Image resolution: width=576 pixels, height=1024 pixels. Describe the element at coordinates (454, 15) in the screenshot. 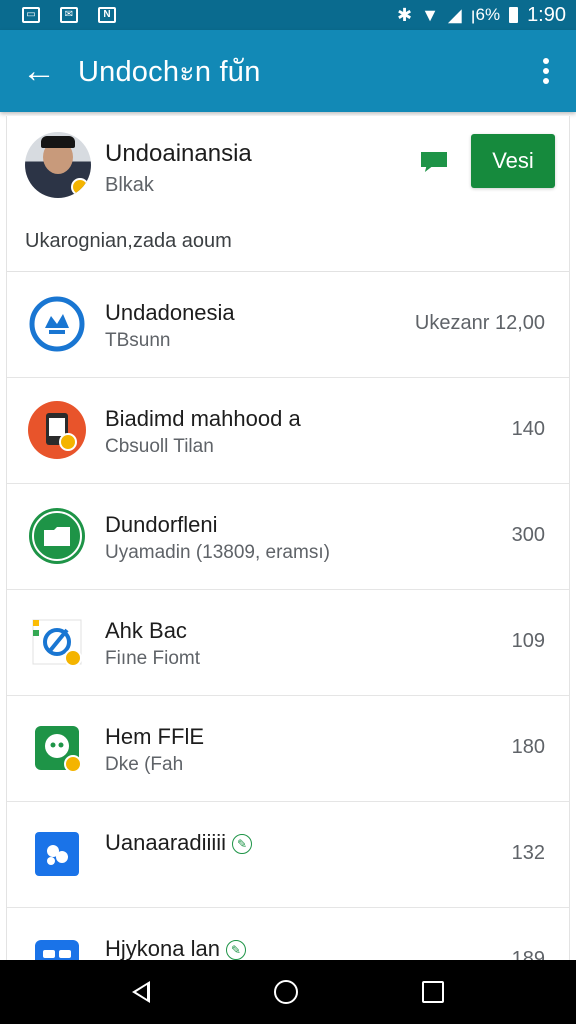

I see `signal-icon: ◢` at that location.